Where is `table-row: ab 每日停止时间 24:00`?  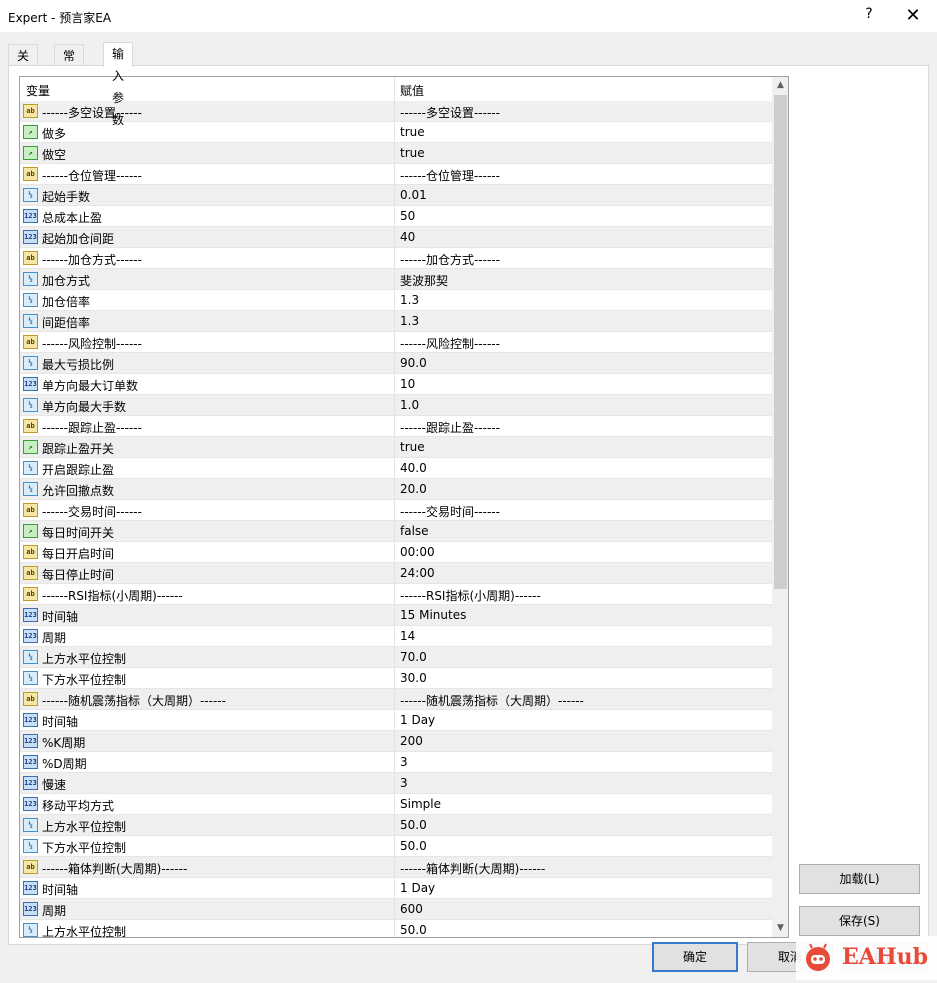 table-row: ab 每日停止时间 24:00 is located at coordinates (396, 573).